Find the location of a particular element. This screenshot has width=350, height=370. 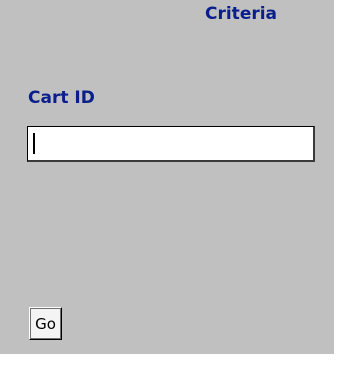

text-caret is located at coordinates (34, 143).